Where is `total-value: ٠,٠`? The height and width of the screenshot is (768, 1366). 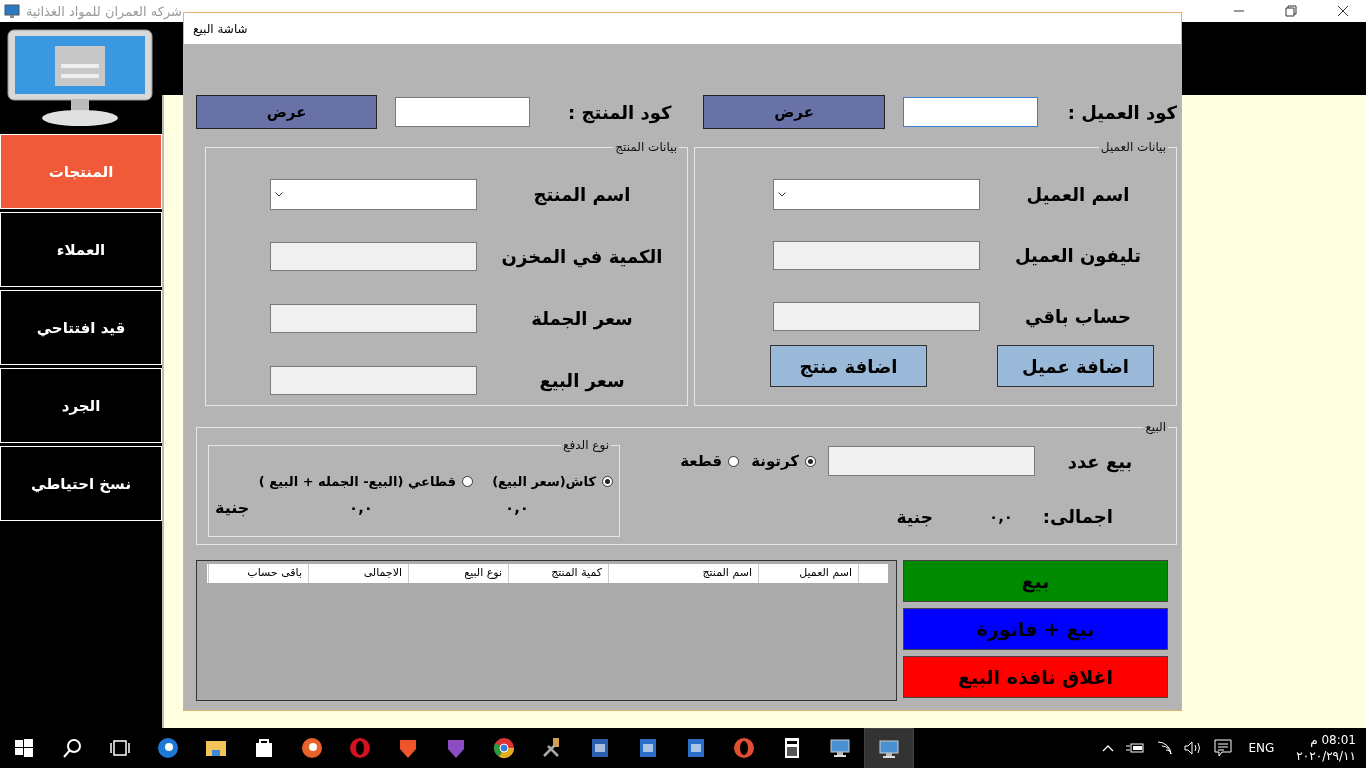 total-value: ٠,٠ is located at coordinates (1000, 516).